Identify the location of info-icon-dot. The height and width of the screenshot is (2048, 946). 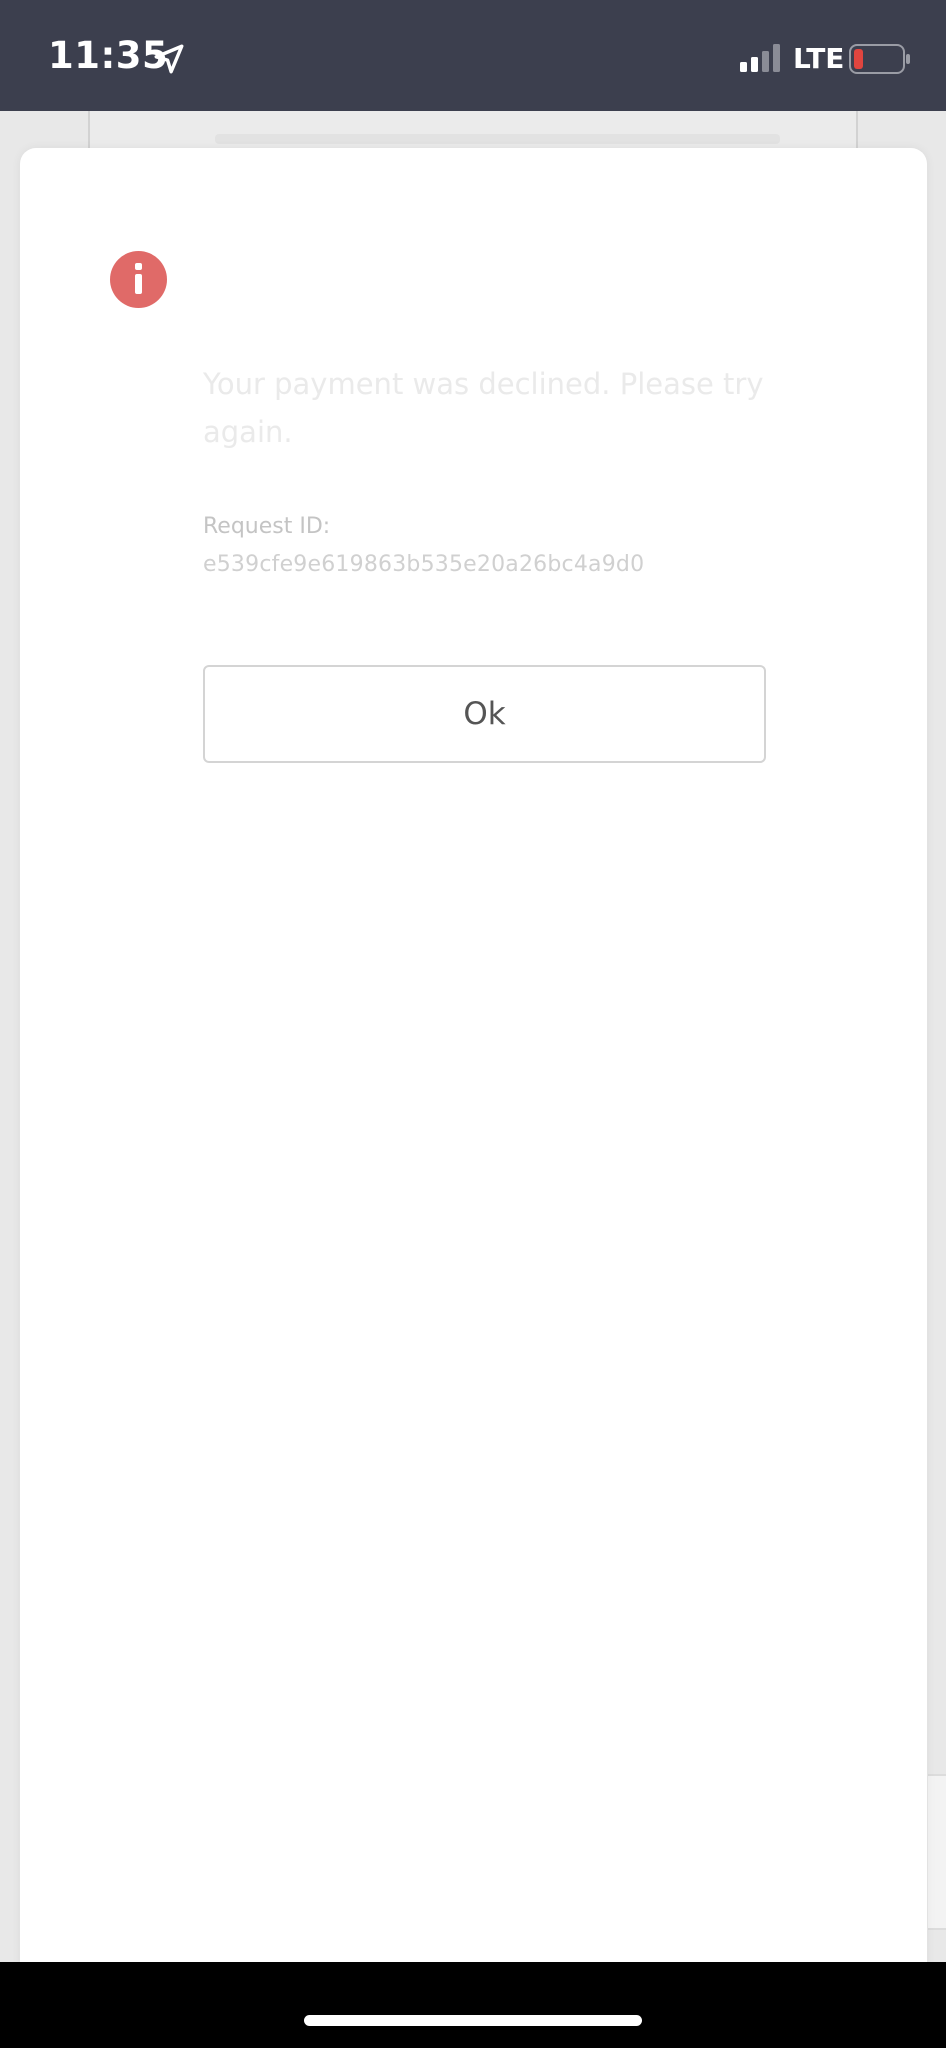
(138, 266).